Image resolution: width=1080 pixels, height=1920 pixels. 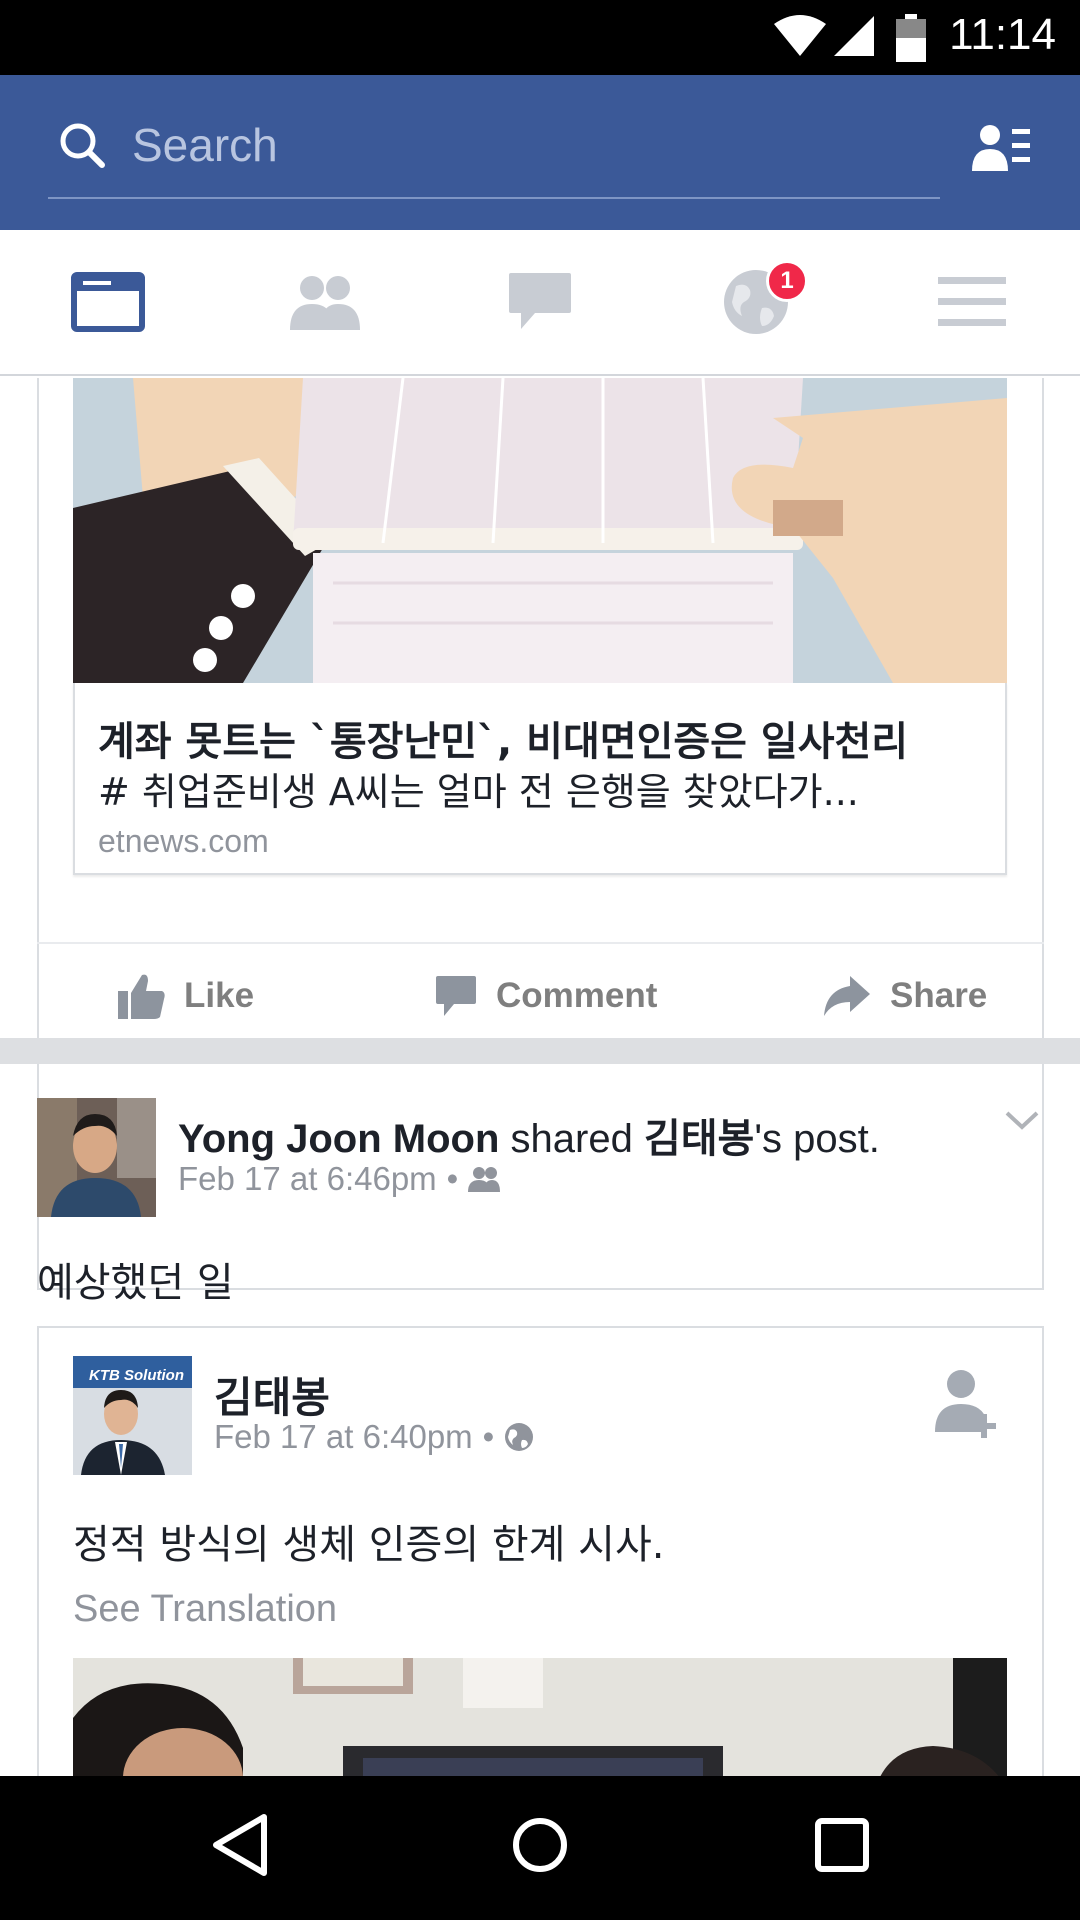 What do you see at coordinates (854, 36) in the screenshot?
I see `cell-signal-icon` at bounding box center [854, 36].